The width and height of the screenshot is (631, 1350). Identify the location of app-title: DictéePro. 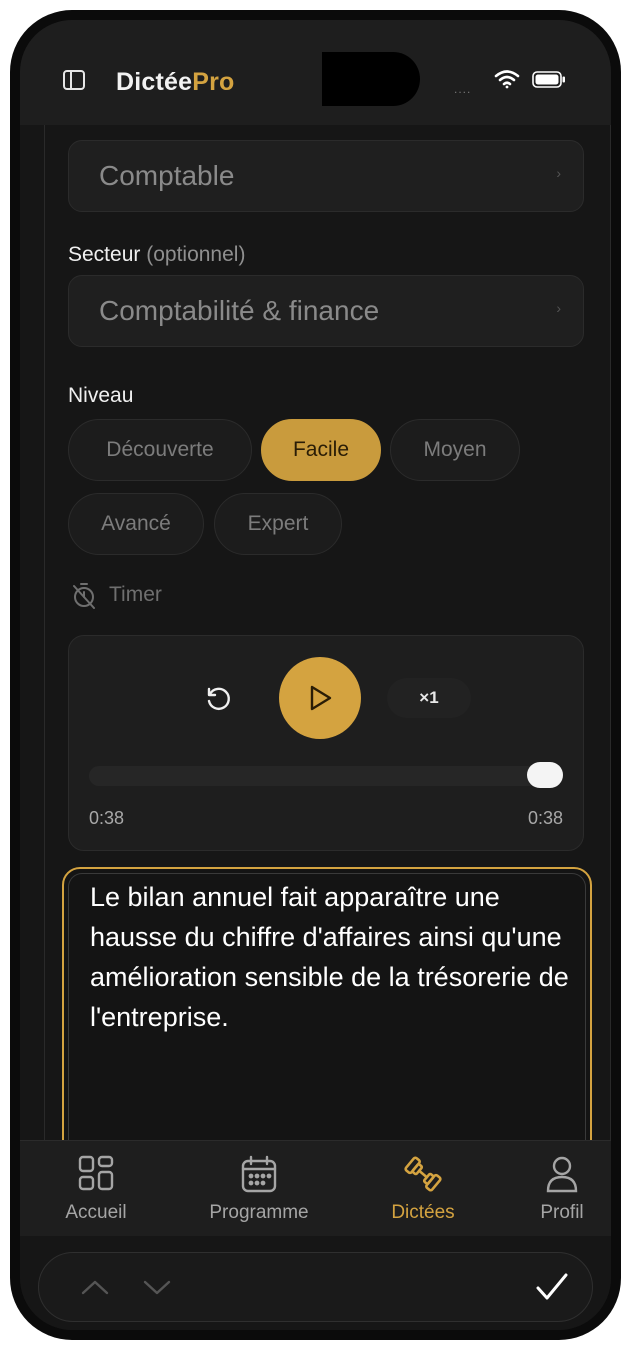
(175, 82).